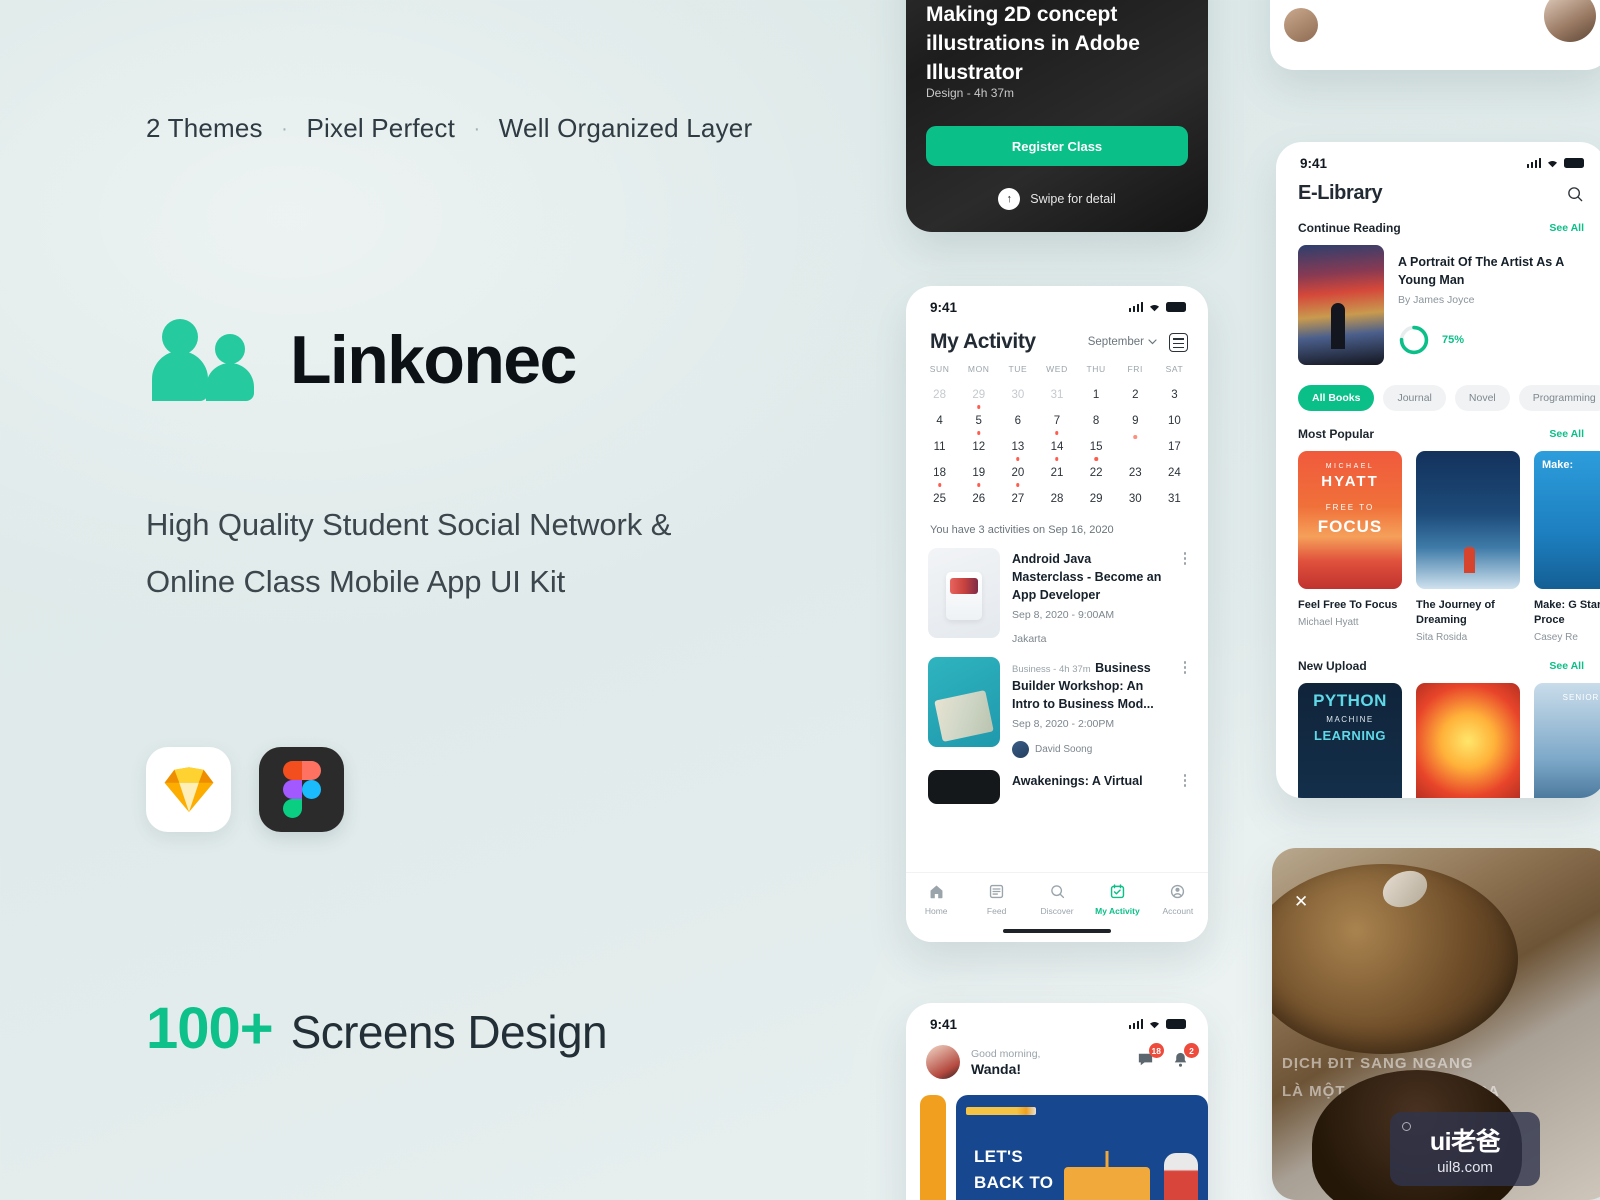 Image resolution: width=1600 pixels, height=1200 pixels. What do you see at coordinates (1117, 899) in the screenshot?
I see `tab-my-activity: My Activity` at bounding box center [1117, 899].